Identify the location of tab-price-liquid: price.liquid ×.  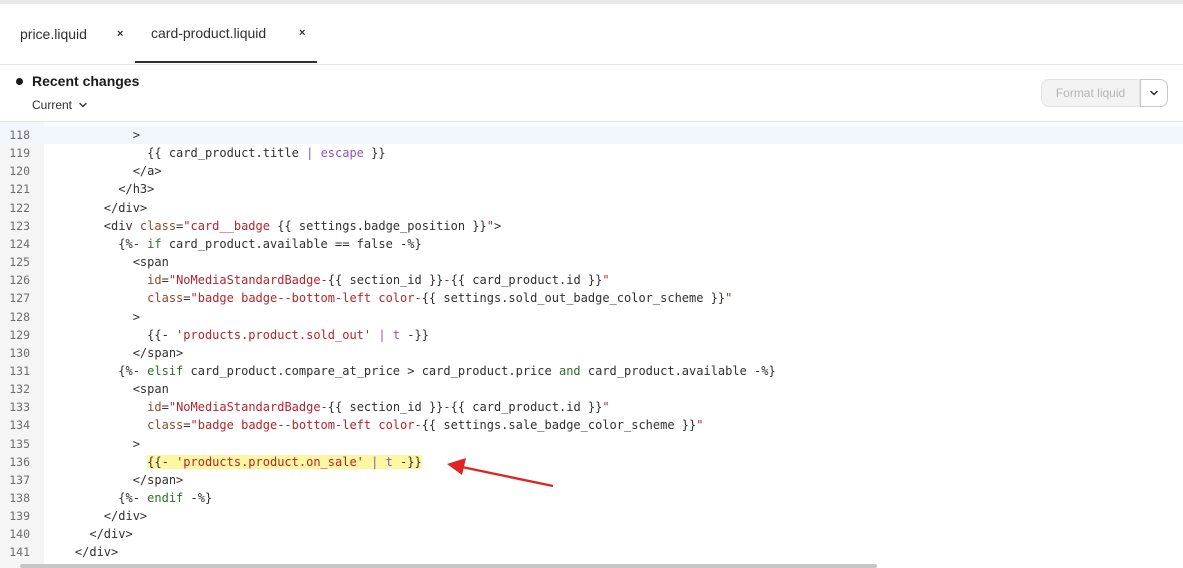
(67, 33).